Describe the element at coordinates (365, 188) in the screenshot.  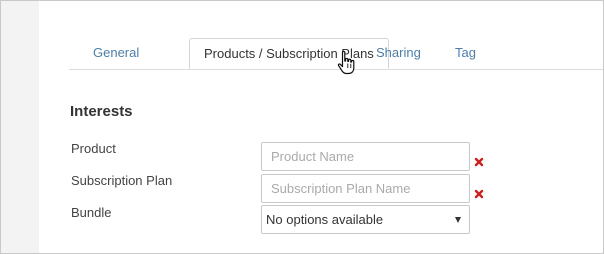
I see `subscription-plan-name-input` at that location.